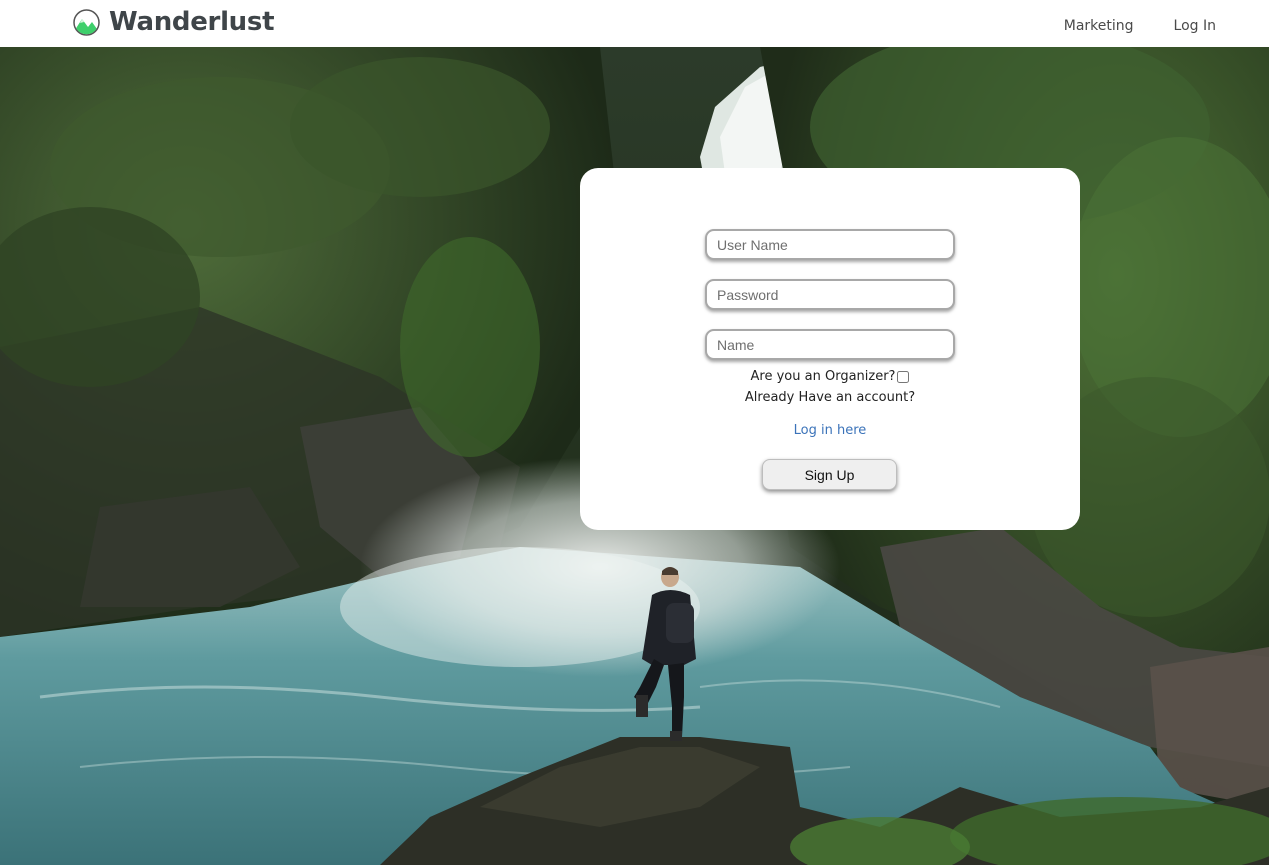 The image size is (1269, 865). Describe the element at coordinates (830, 397) in the screenshot. I see `already-account-text: Already Have an account?` at that location.